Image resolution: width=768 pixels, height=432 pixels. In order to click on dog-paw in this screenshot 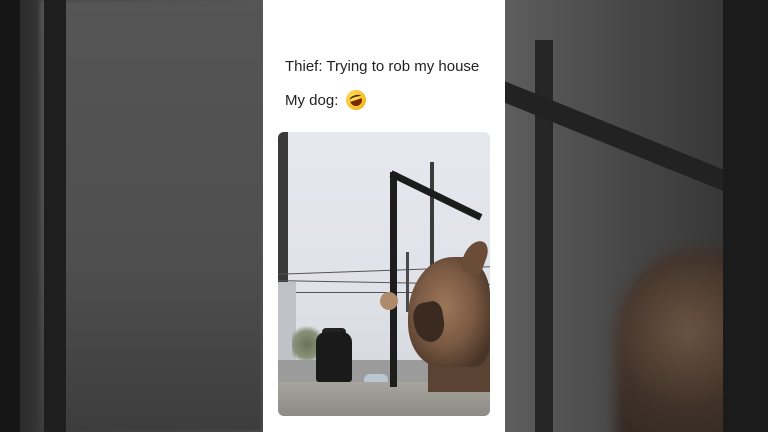, I will do `click(389, 301)`.